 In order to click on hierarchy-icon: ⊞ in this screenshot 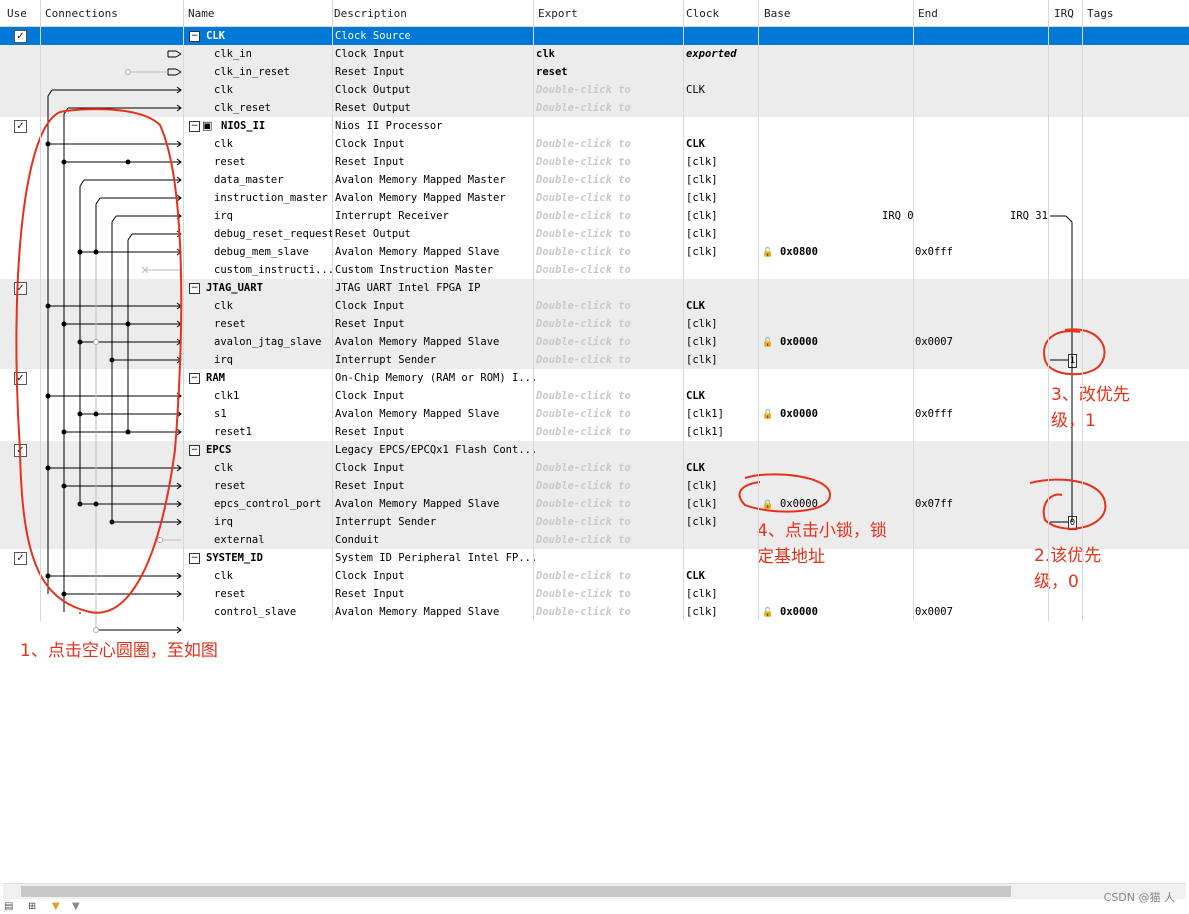, I will do `click(32, 906)`.